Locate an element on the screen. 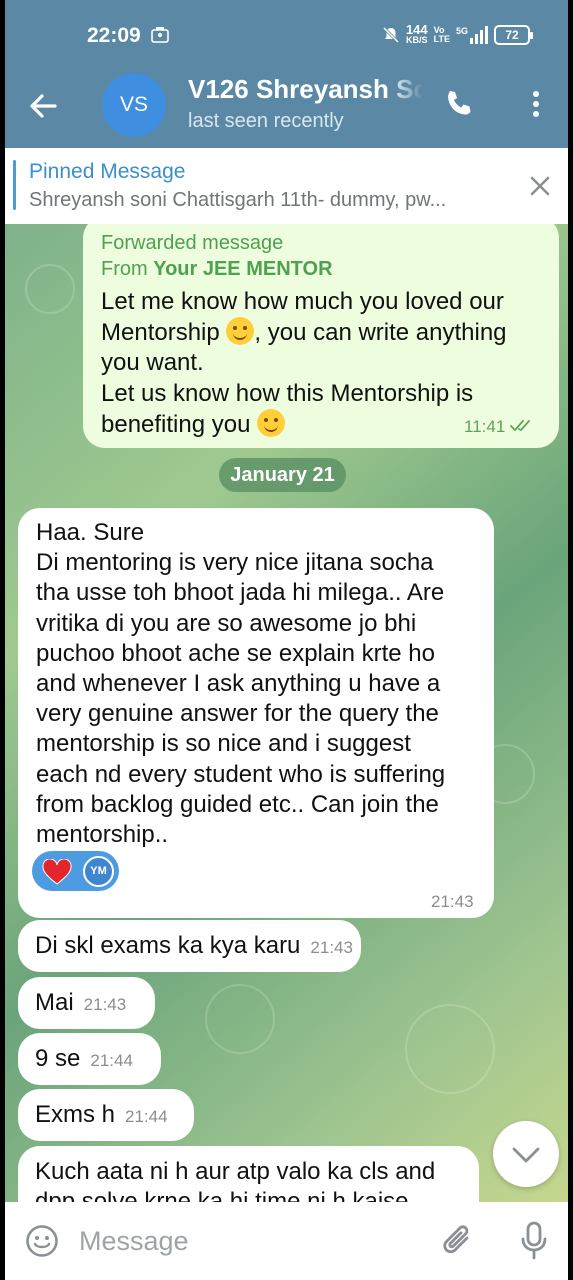  volte-indicator: Vo LTE is located at coordinates (441, 34).